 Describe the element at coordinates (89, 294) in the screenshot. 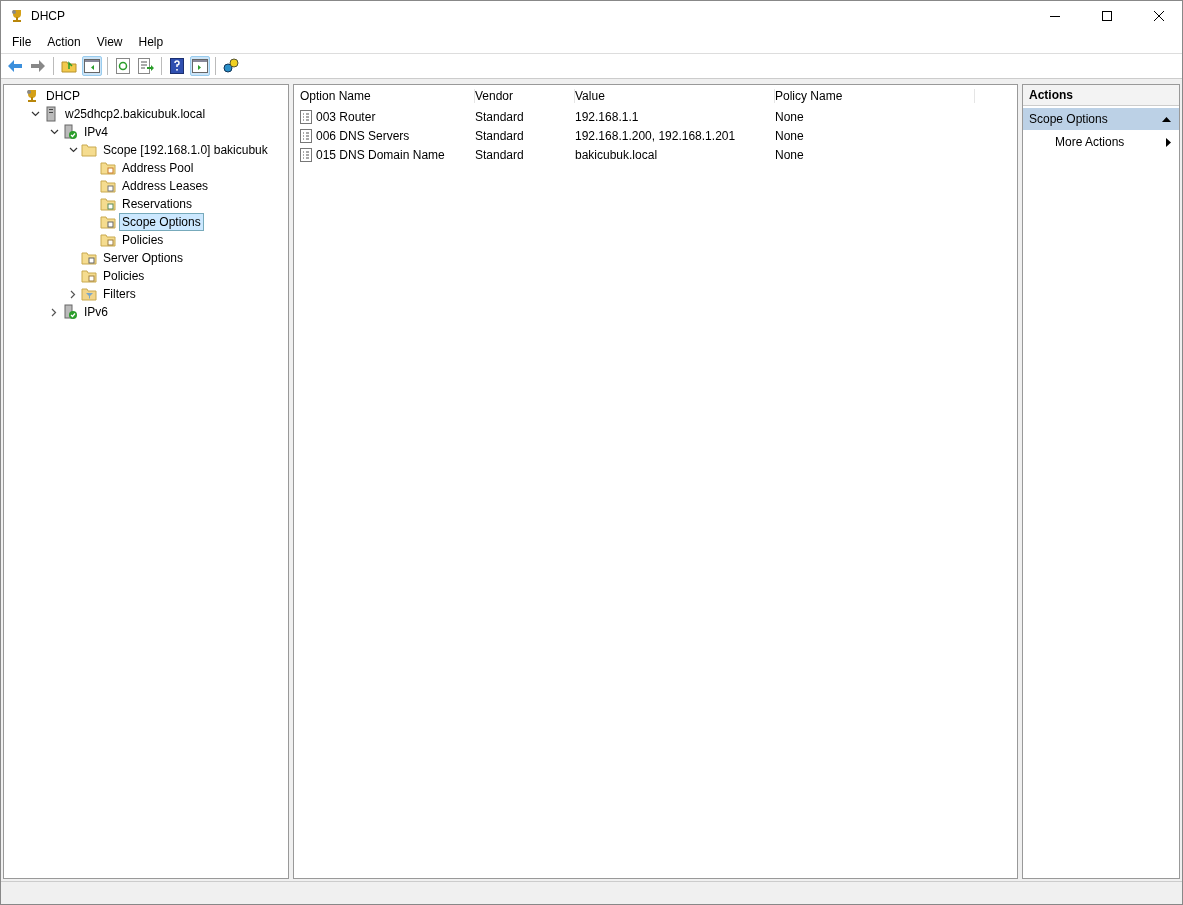

I see `folder-filter-icon` at that location.